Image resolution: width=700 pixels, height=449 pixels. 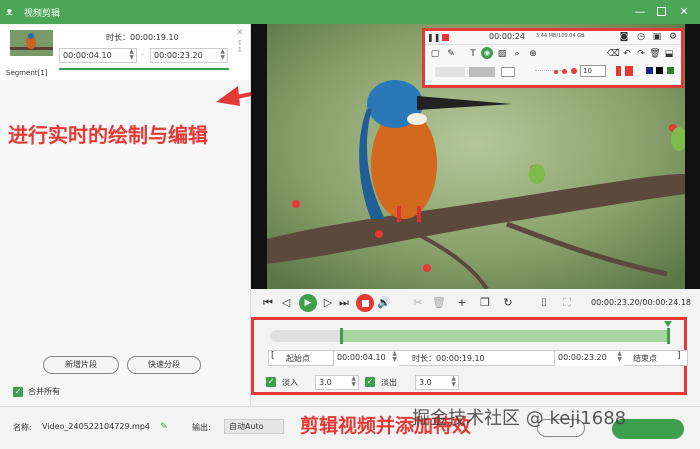 I want to click on start-time-input: 00:00:04.10 ▲ ▼, so click(x=366, y=358).